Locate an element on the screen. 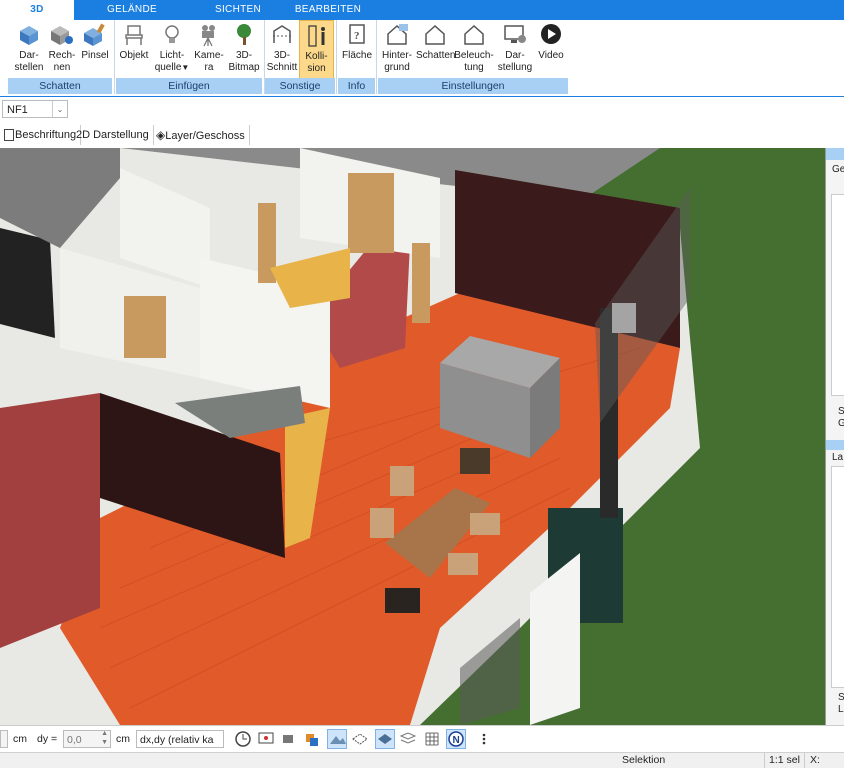 This screenshot has height=768, width=844. 2d-darstellung-button: 2D Darstellung is located at coordinates (113, 135).